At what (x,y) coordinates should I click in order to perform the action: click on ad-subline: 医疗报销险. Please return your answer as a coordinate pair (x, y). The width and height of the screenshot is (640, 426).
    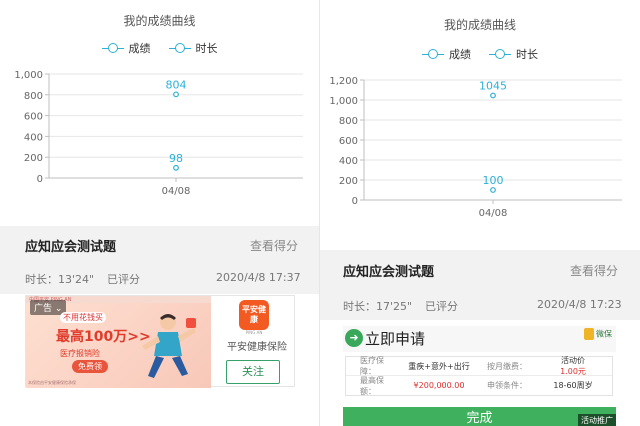
    Looking at the image, I should click on (80, 353).